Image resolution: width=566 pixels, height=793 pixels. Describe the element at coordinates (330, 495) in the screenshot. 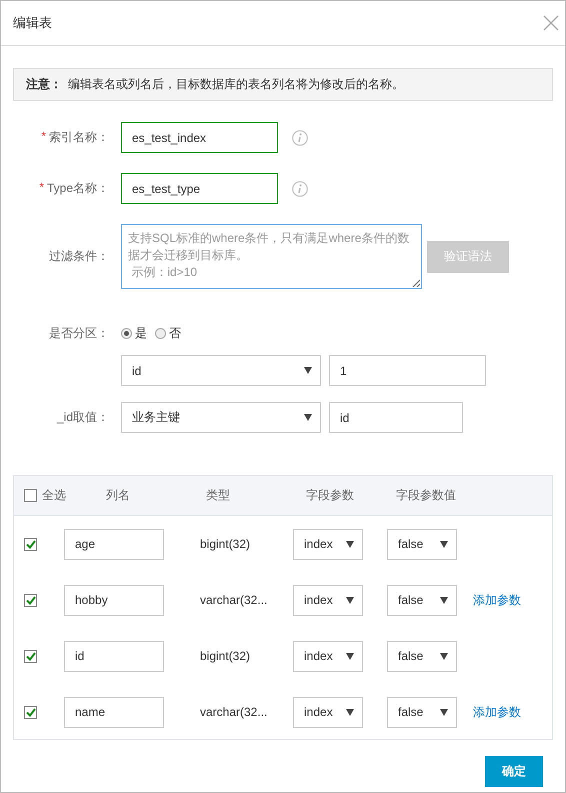

I see `column-header: 字段参数` at that location.